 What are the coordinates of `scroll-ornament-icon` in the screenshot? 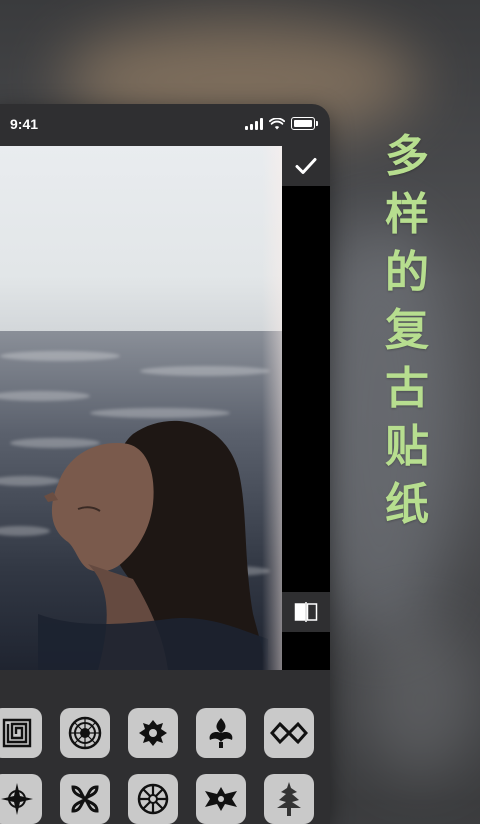 It's located at (221, 799).